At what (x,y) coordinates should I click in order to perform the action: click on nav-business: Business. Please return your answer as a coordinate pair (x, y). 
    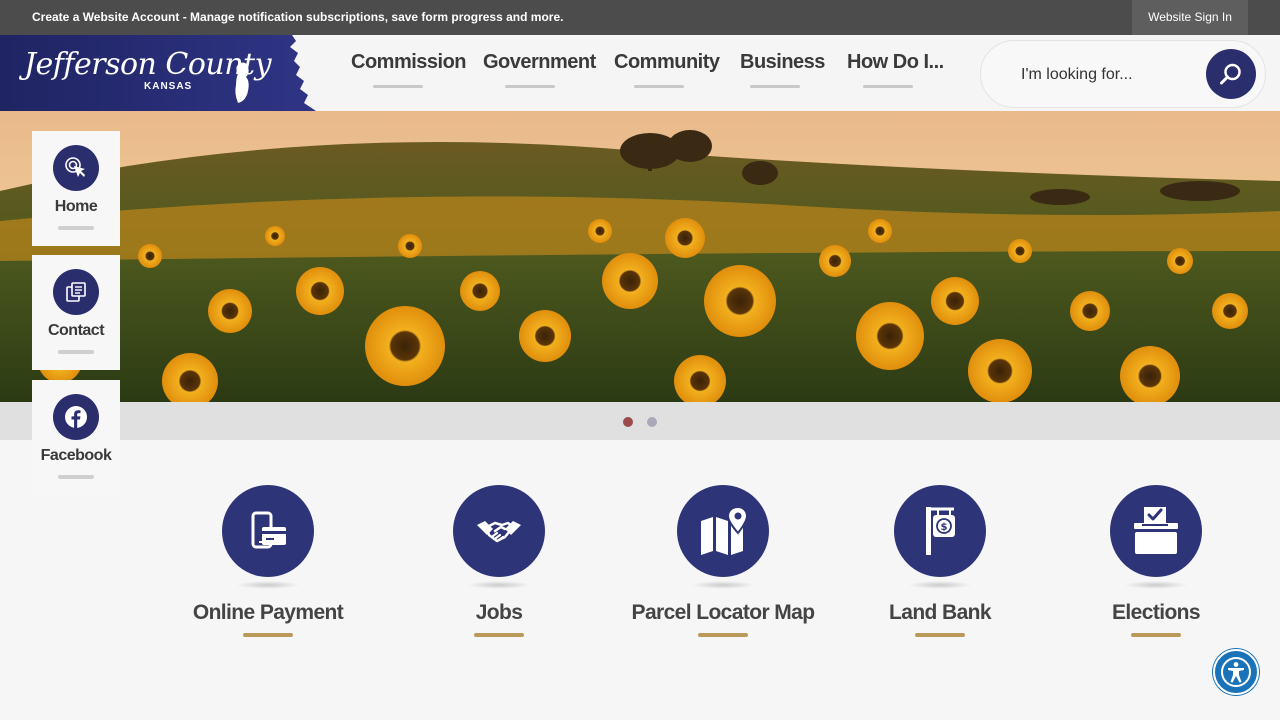
    Looking at the image, I should click on (782, 71).